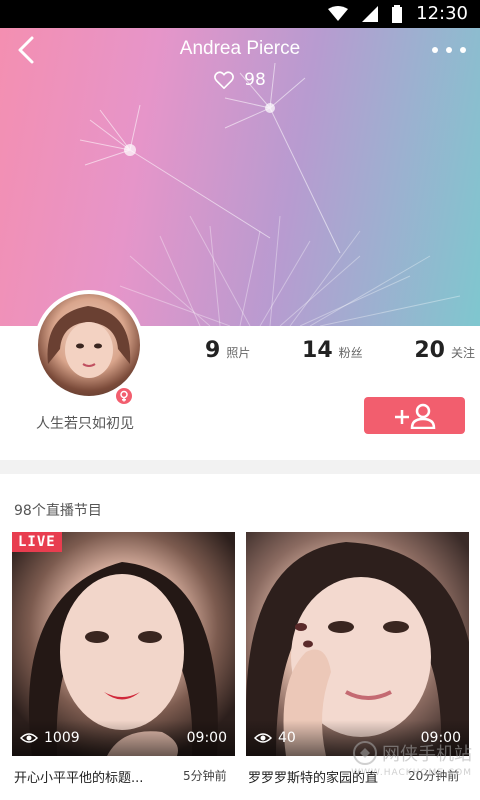 The height and width of the screenshot is (800, 480). What do you see at coordinates (37, 542) in the screenshot?
I see `live-badge: LIVE` at bounding box center [37, 542].